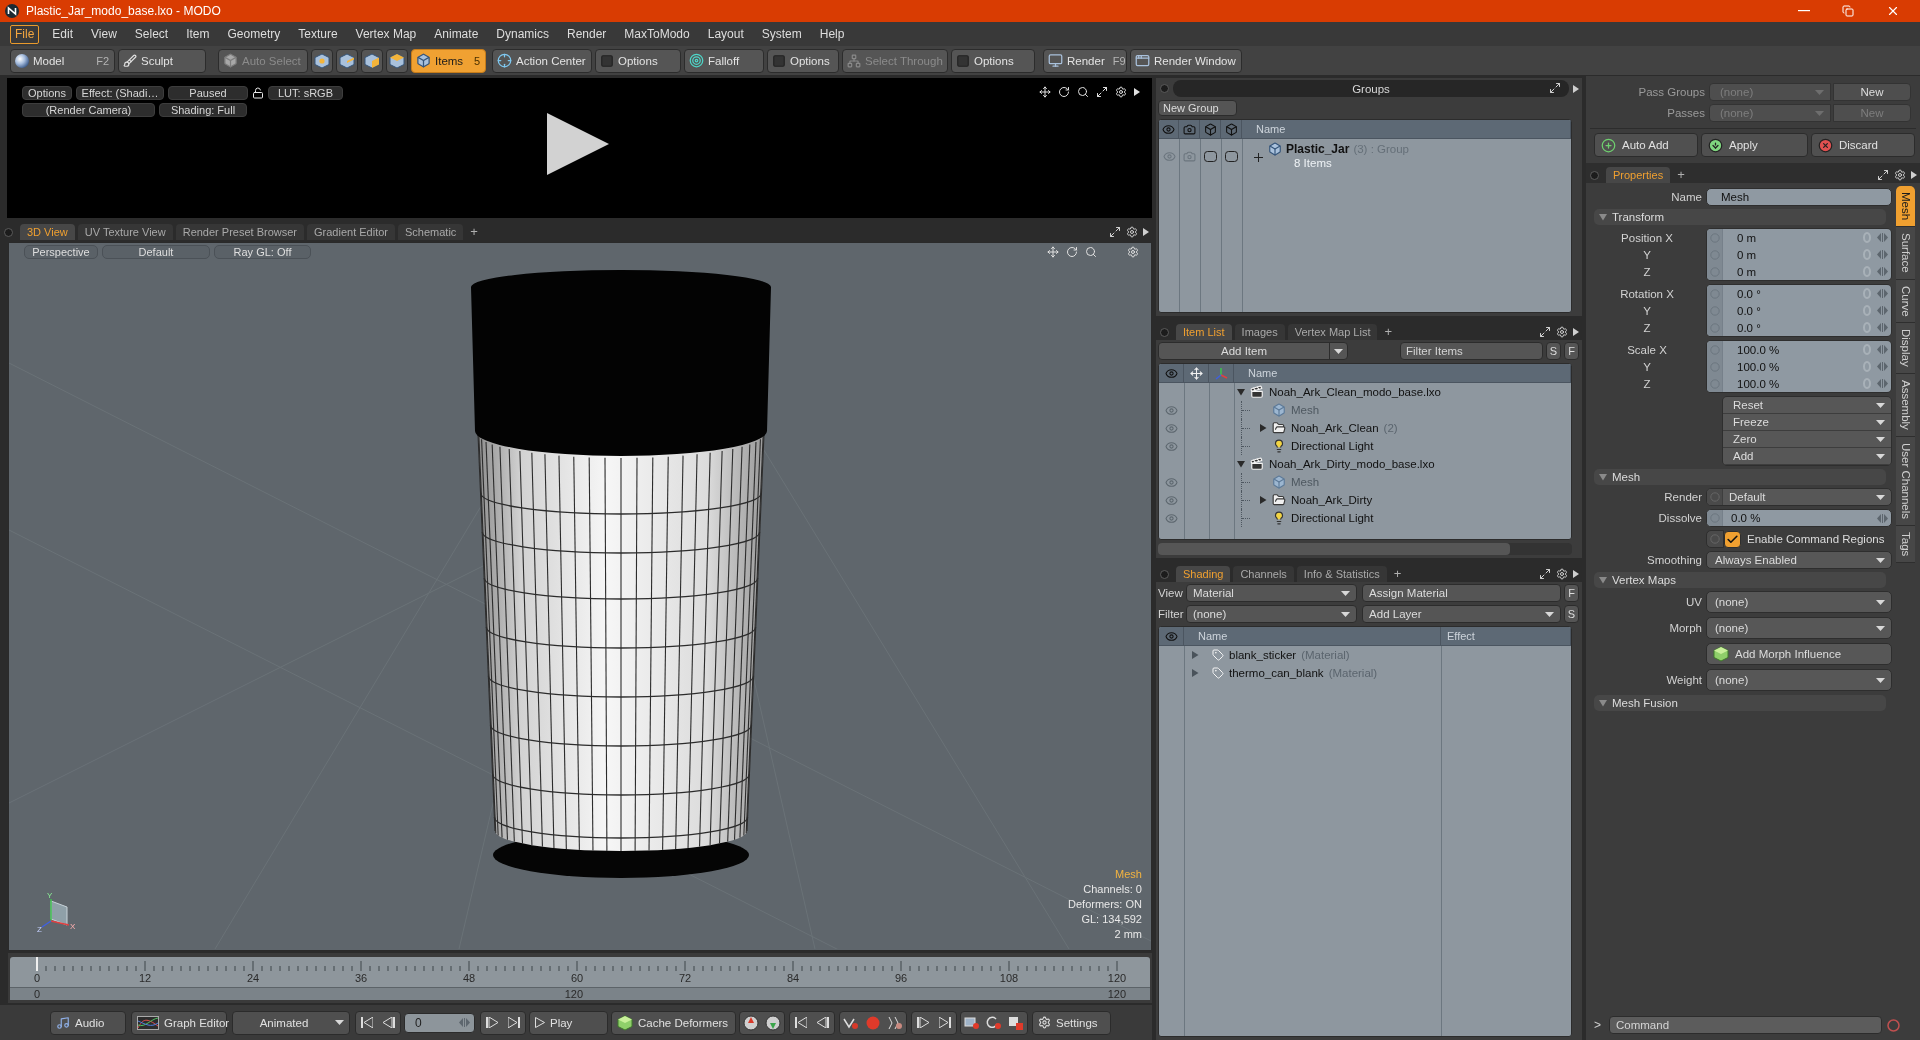 The width and height of the screenshot is (1920, 1040). I want to click on filter-option-button: S, so click(1553, 351).